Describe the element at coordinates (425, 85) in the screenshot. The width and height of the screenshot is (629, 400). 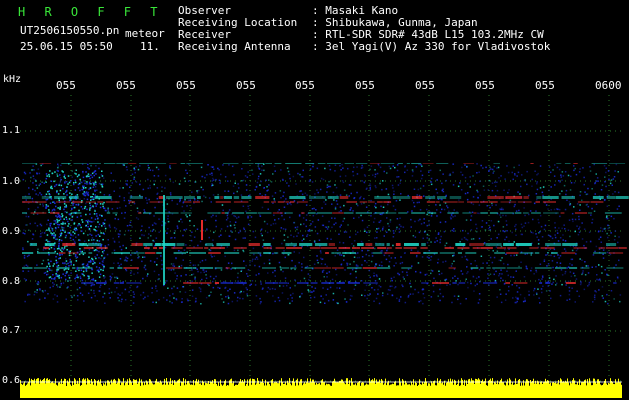
I see `time-tick-label: 055` at that location.